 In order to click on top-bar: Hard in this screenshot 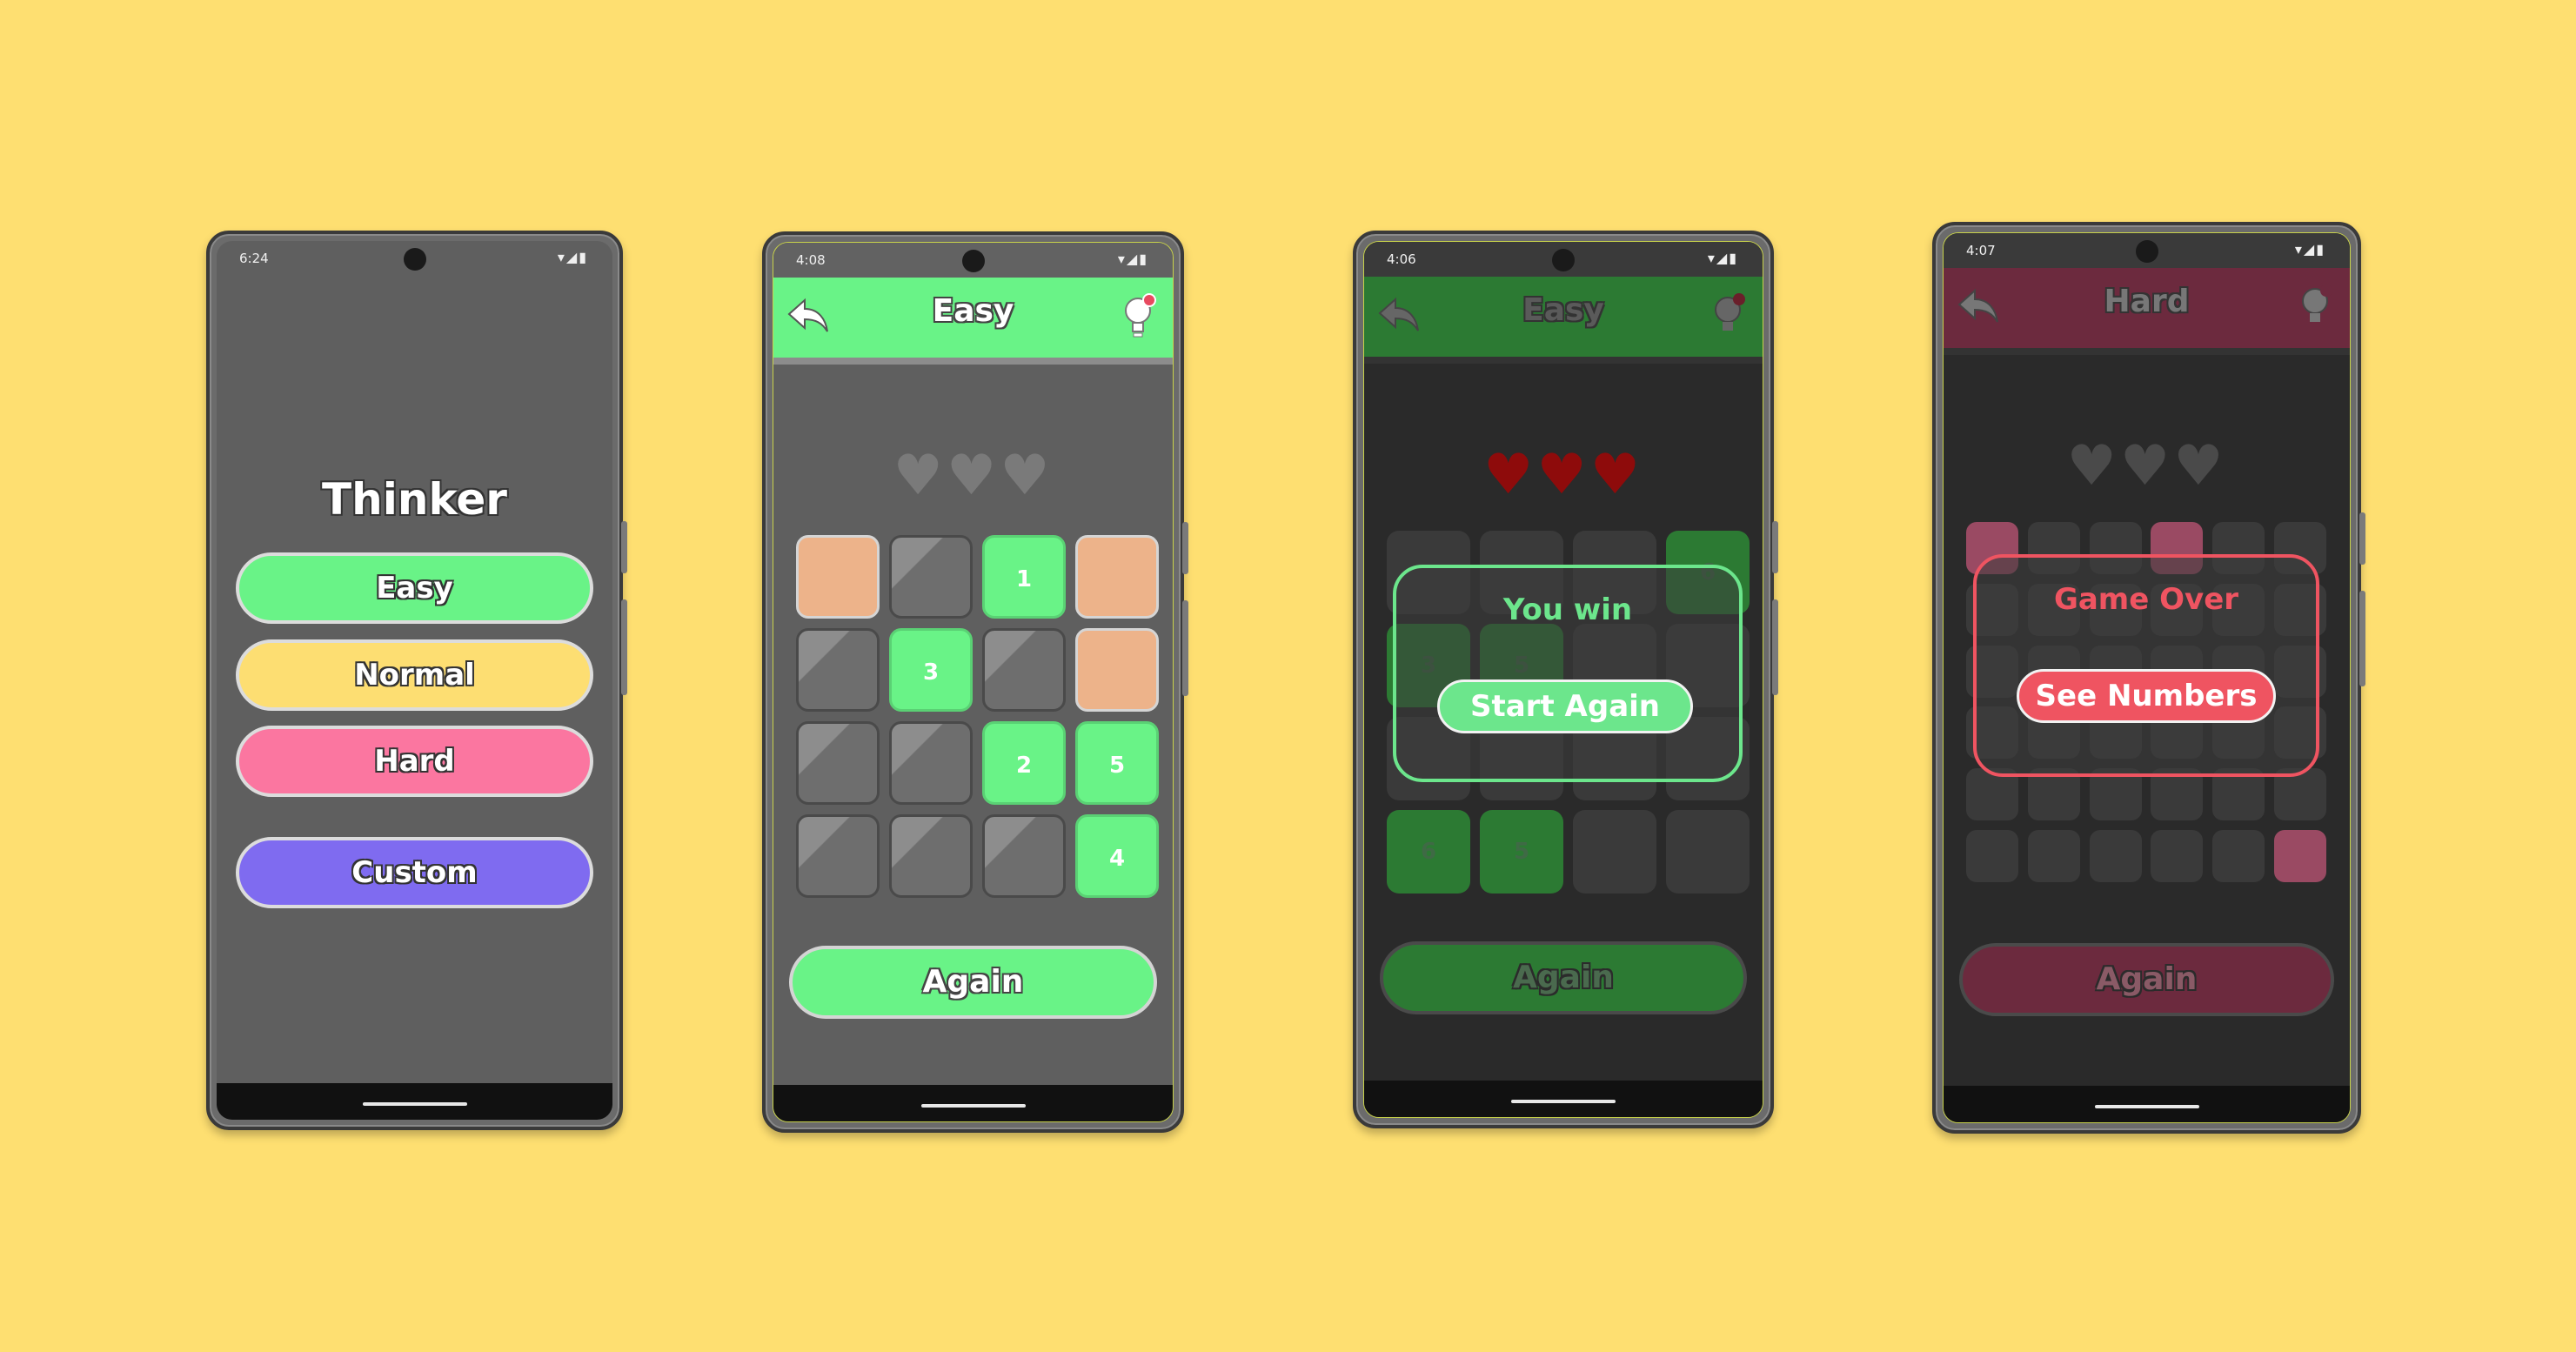, I will do `click(2147, 308)`.